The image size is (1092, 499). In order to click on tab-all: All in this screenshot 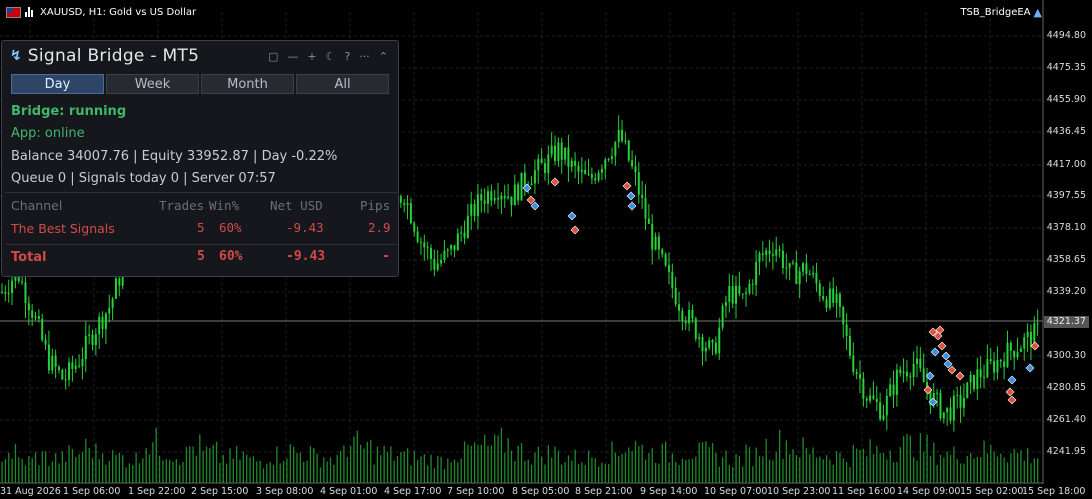, I will do `click(342, 84)`.